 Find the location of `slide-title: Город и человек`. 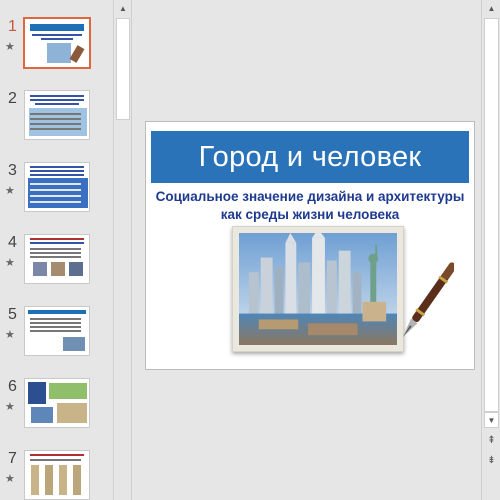

slide-title: Город и человек is located at coordinates (310, 157).